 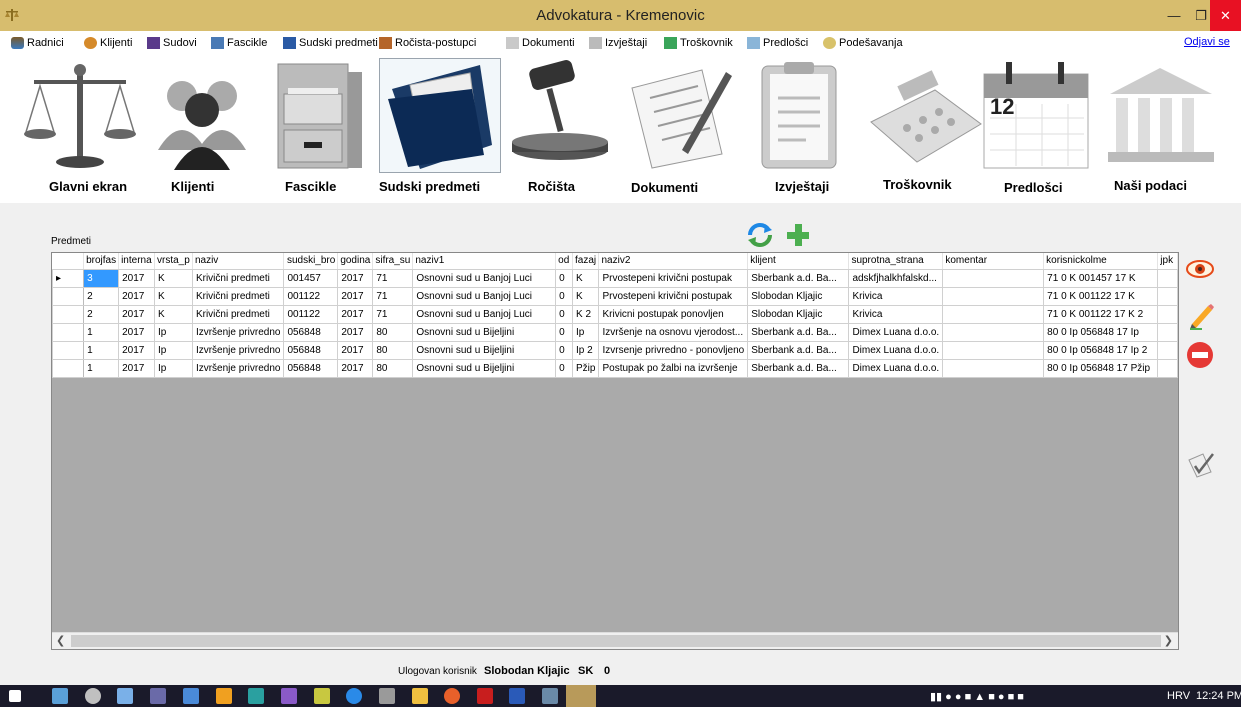 What do you see at coordinates (101, 261) in the screenshot?
I see `col-header-brojfas: brojfas` at bounding box center [101, 261].